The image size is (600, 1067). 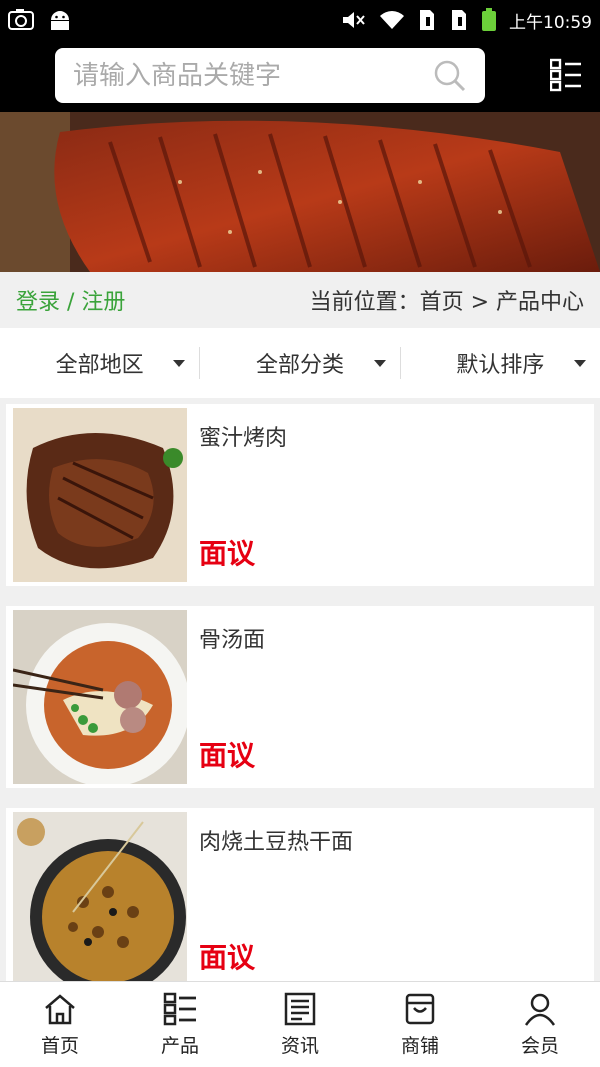 What do you see at coordinates (392, 20) in the screenshot?
I see `wifi-icon` at bounding box center [392, 20].